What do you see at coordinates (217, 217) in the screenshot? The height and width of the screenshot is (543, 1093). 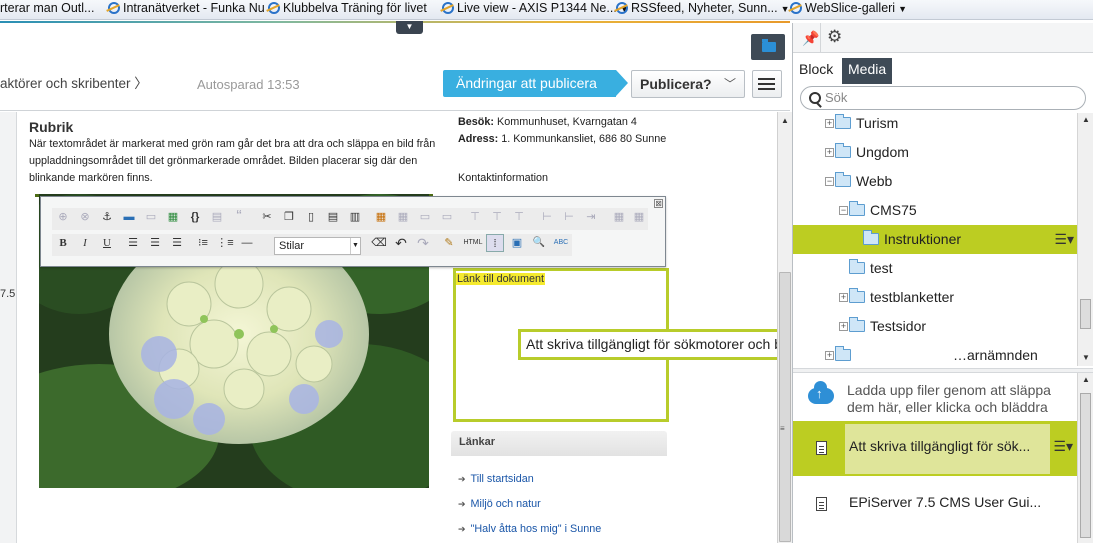 I see `dynamic-content-icon: ▤` at bounding box center [217, 217].